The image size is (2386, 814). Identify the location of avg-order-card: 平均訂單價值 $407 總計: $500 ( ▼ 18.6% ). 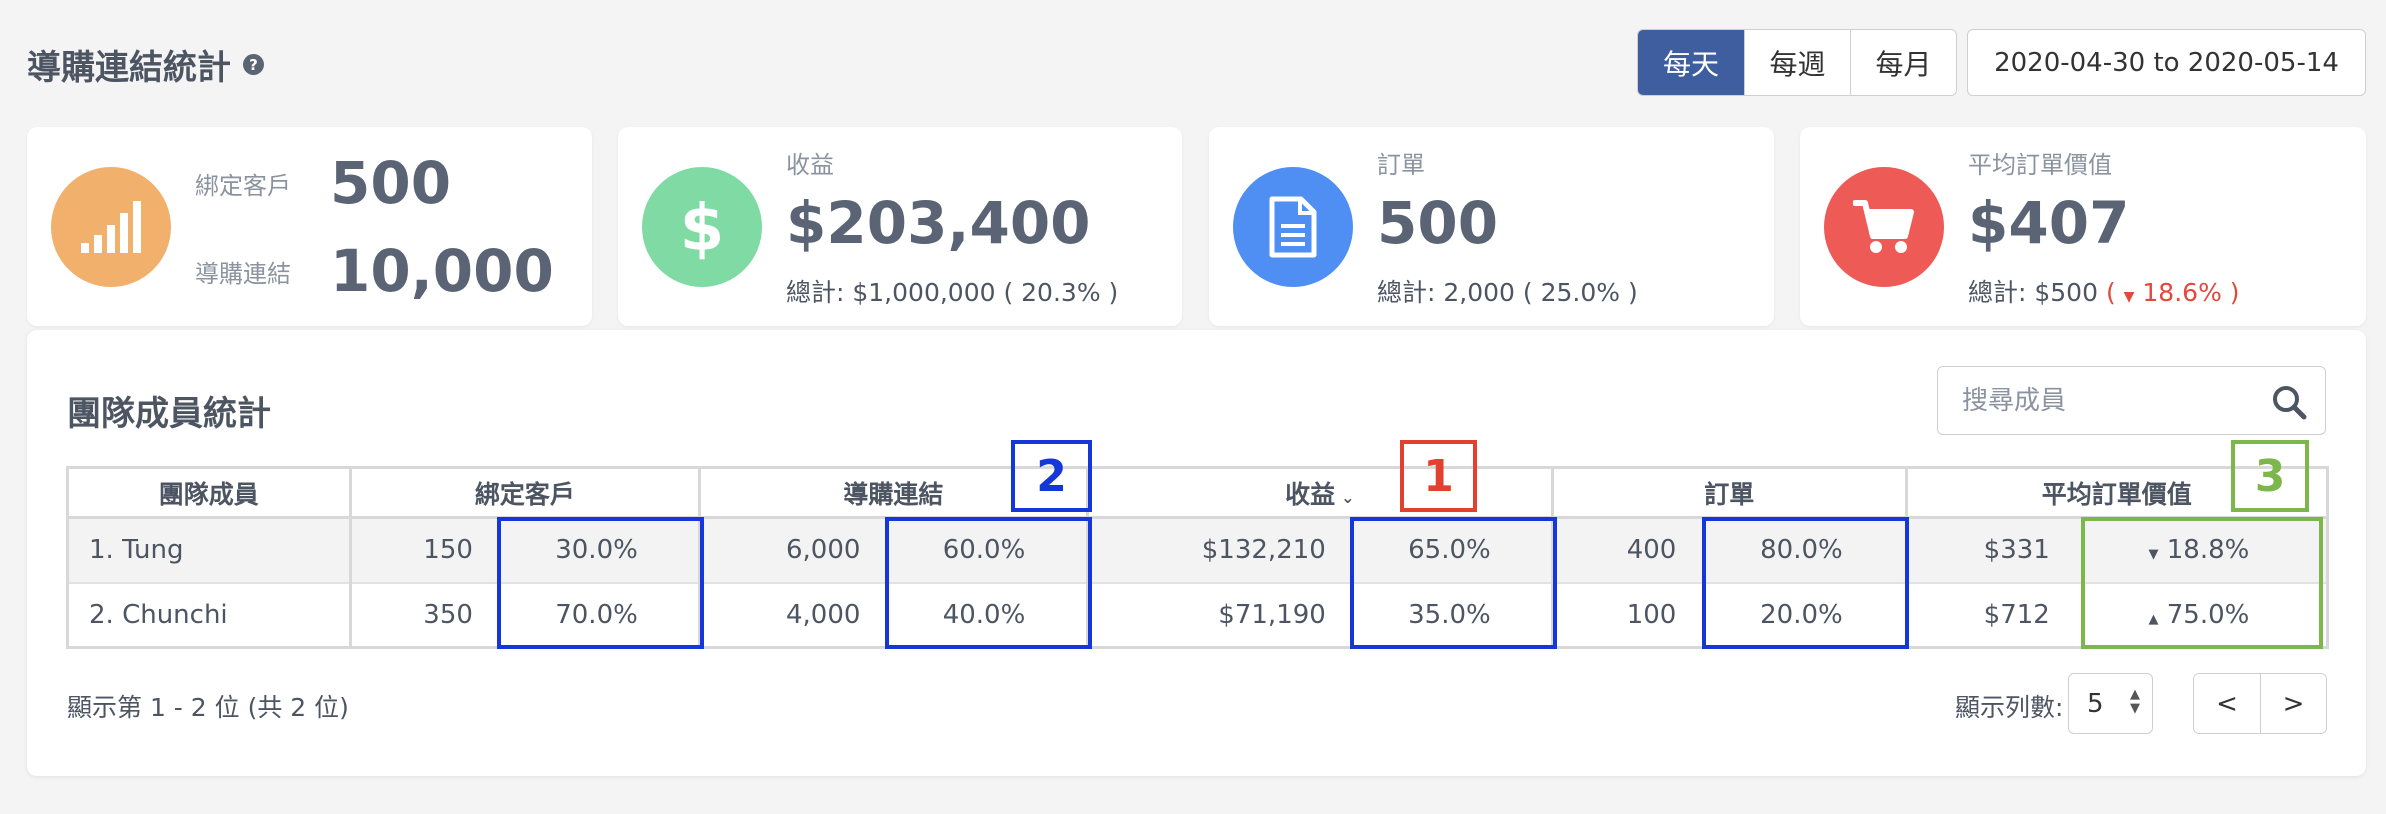
(2083, 226).